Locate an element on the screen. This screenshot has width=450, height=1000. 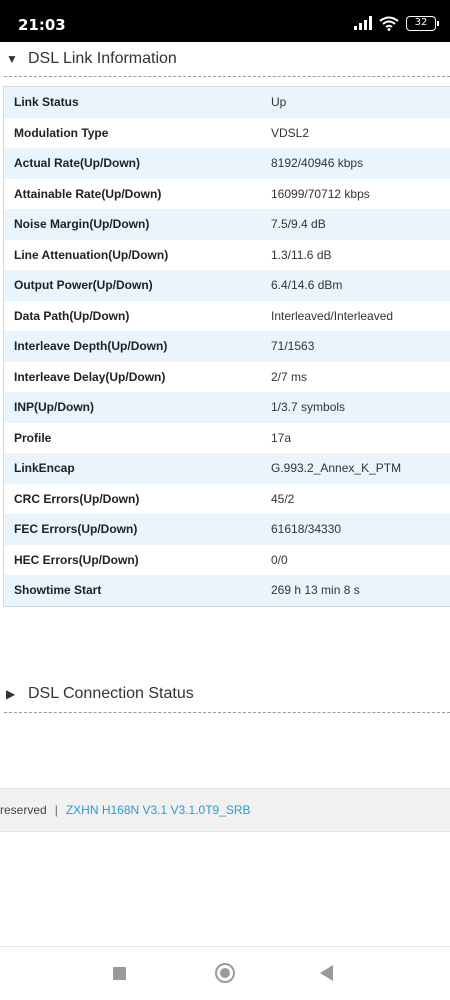
triangle-right-icon: ▶ is located at coordinates (11, 694).